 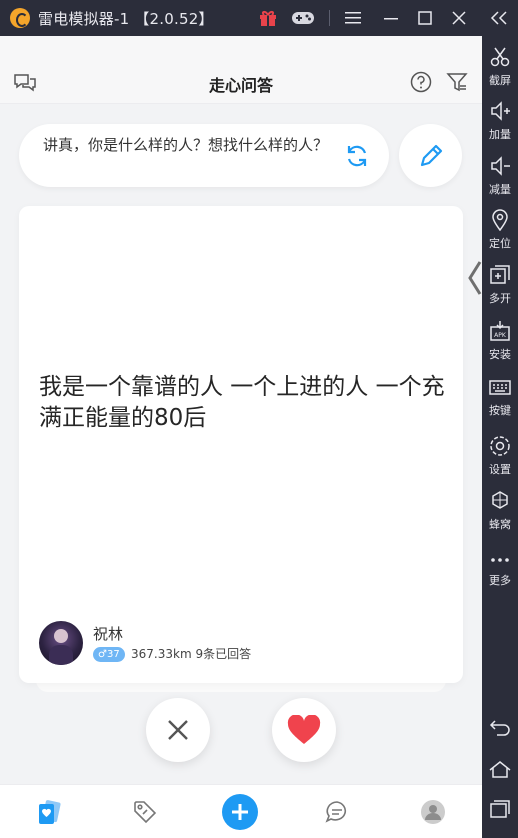 I want to click on sidebar-item-screenshot: 截屏, so click(x=500, y=66).